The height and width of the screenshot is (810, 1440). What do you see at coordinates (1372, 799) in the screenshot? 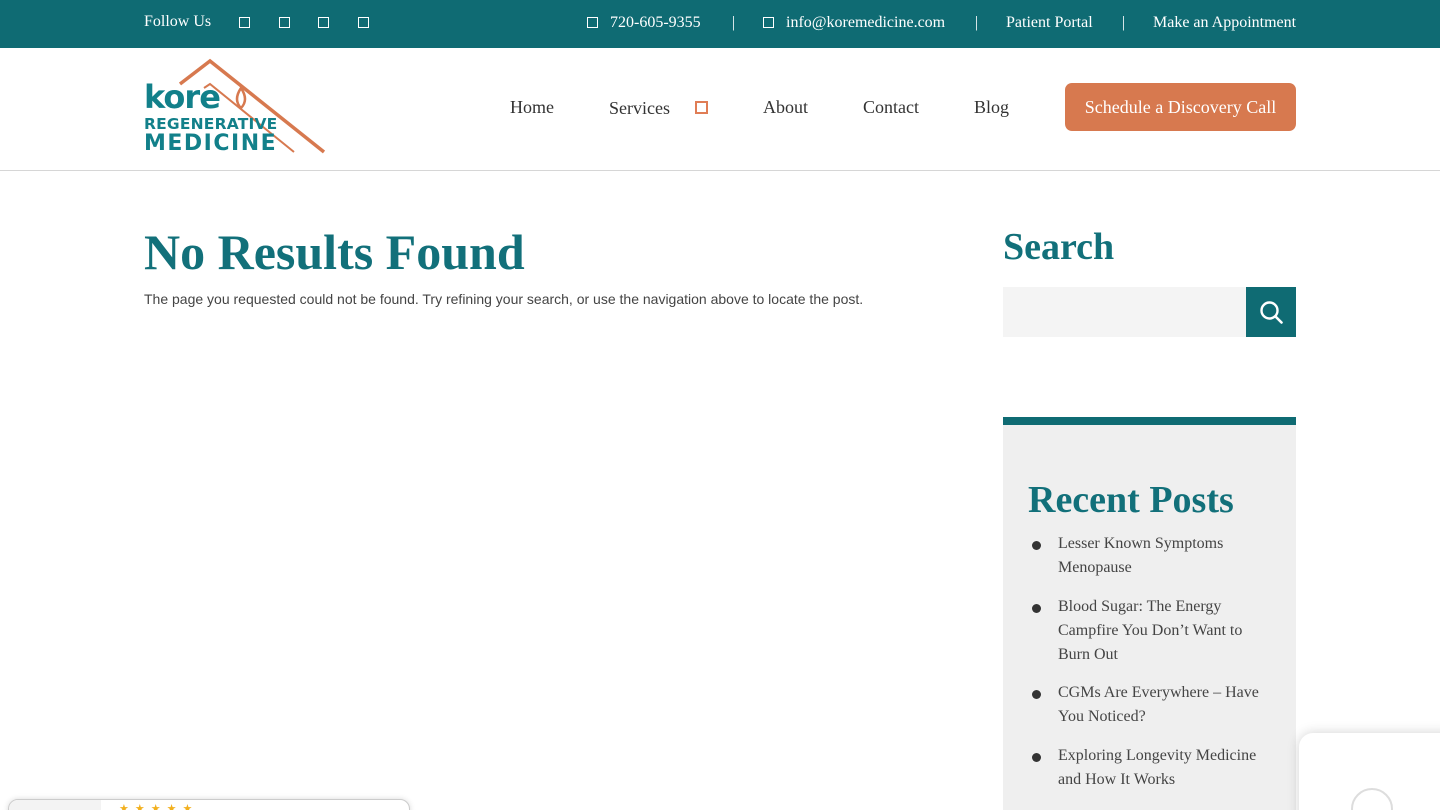
I see `play-icon` at bounding box center [1372, 799].